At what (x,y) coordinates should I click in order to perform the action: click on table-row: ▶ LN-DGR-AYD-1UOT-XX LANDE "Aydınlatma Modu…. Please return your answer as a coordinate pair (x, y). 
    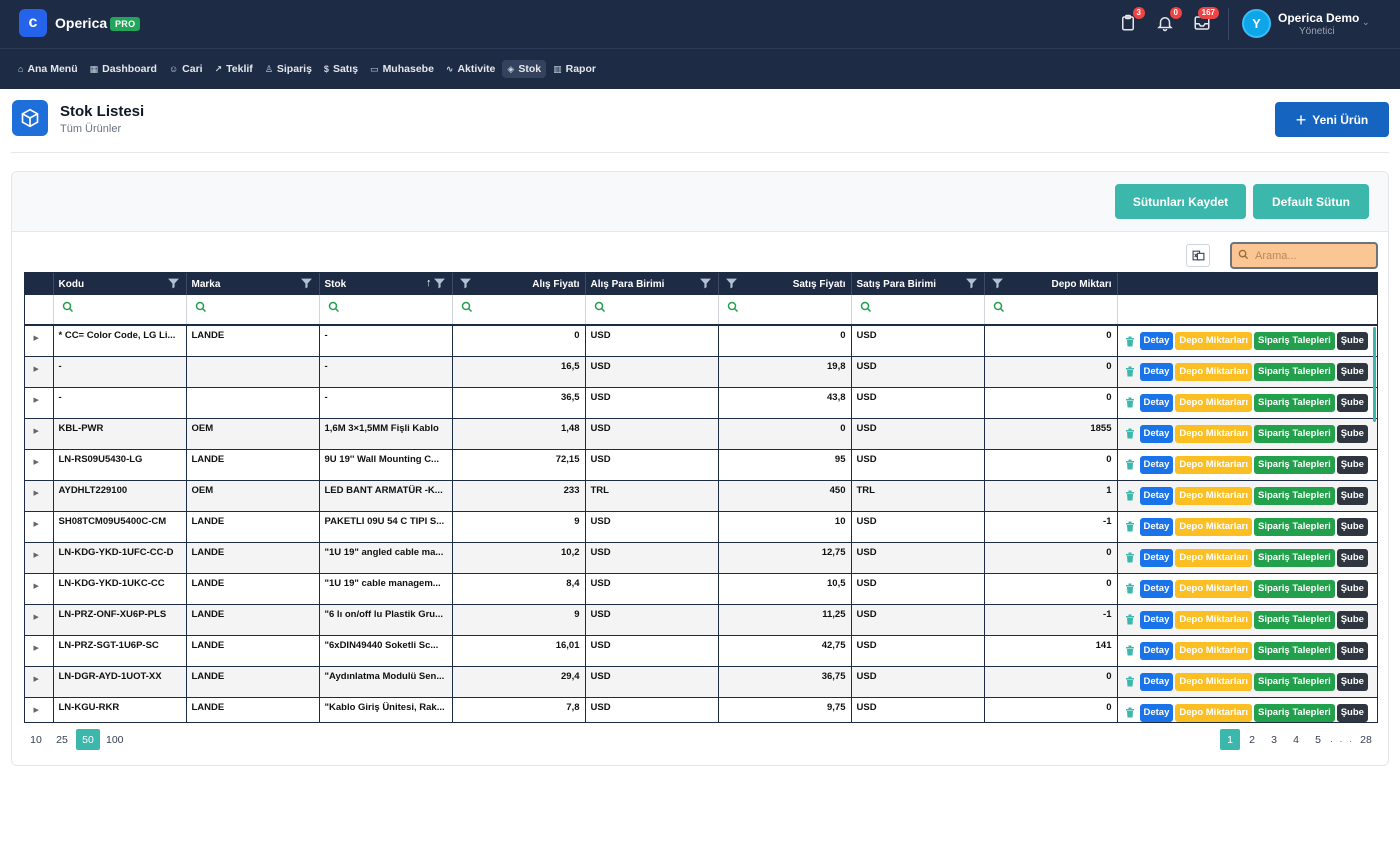
    Looking at the image, I should click on (701, 682).